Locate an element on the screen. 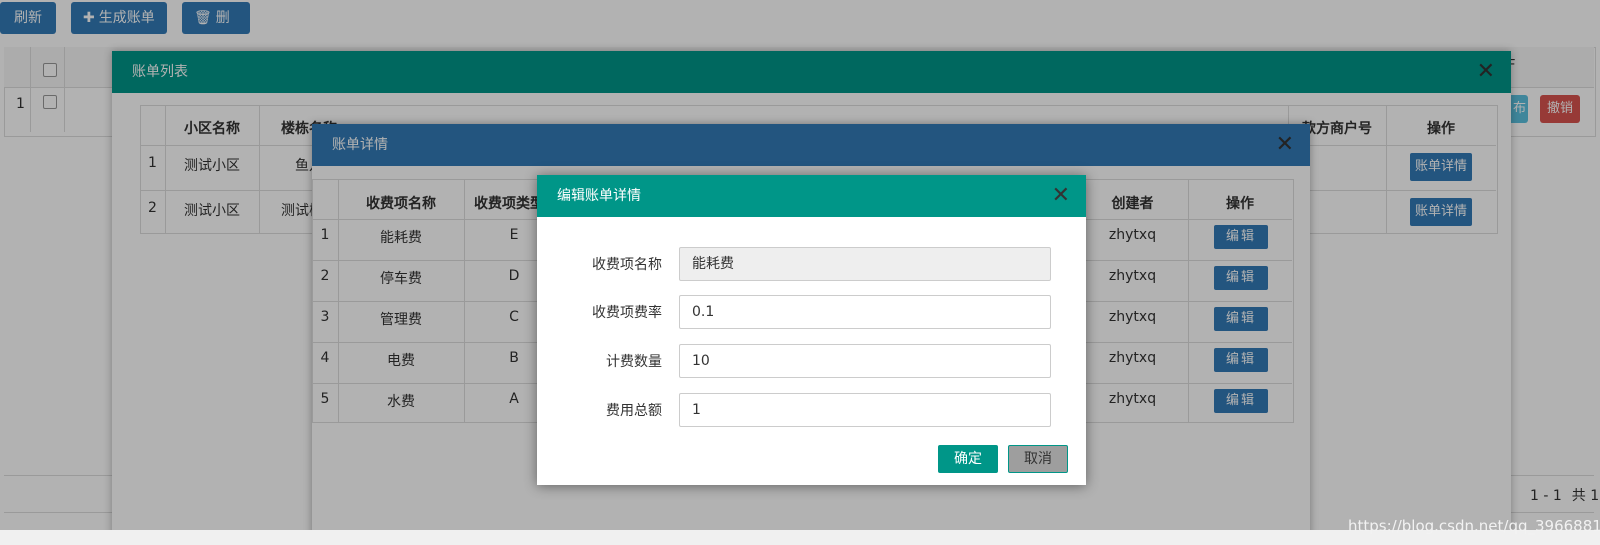  total-amount-label: 费用总额 is located at coordinates (634, 411).